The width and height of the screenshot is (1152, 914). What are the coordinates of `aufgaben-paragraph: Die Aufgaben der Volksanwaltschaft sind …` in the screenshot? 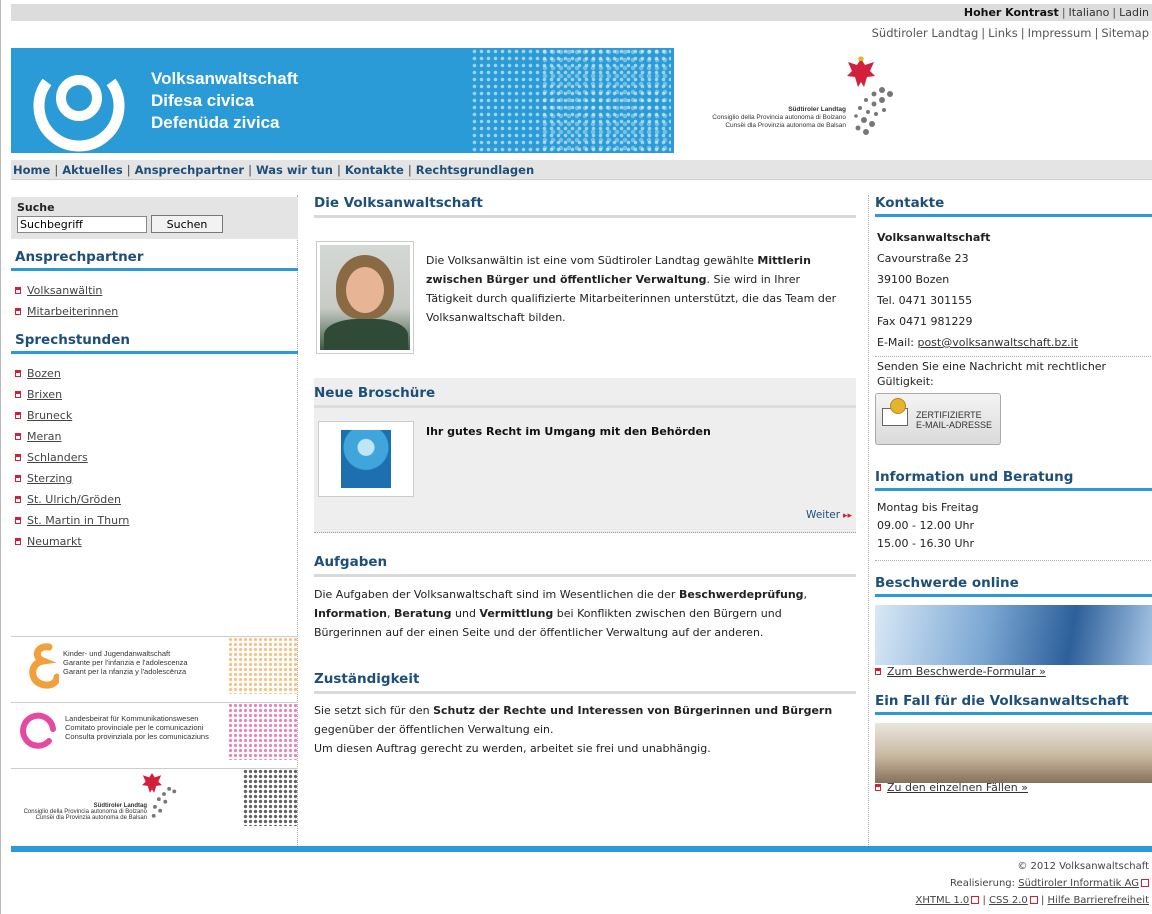 It's located at (561, 613).